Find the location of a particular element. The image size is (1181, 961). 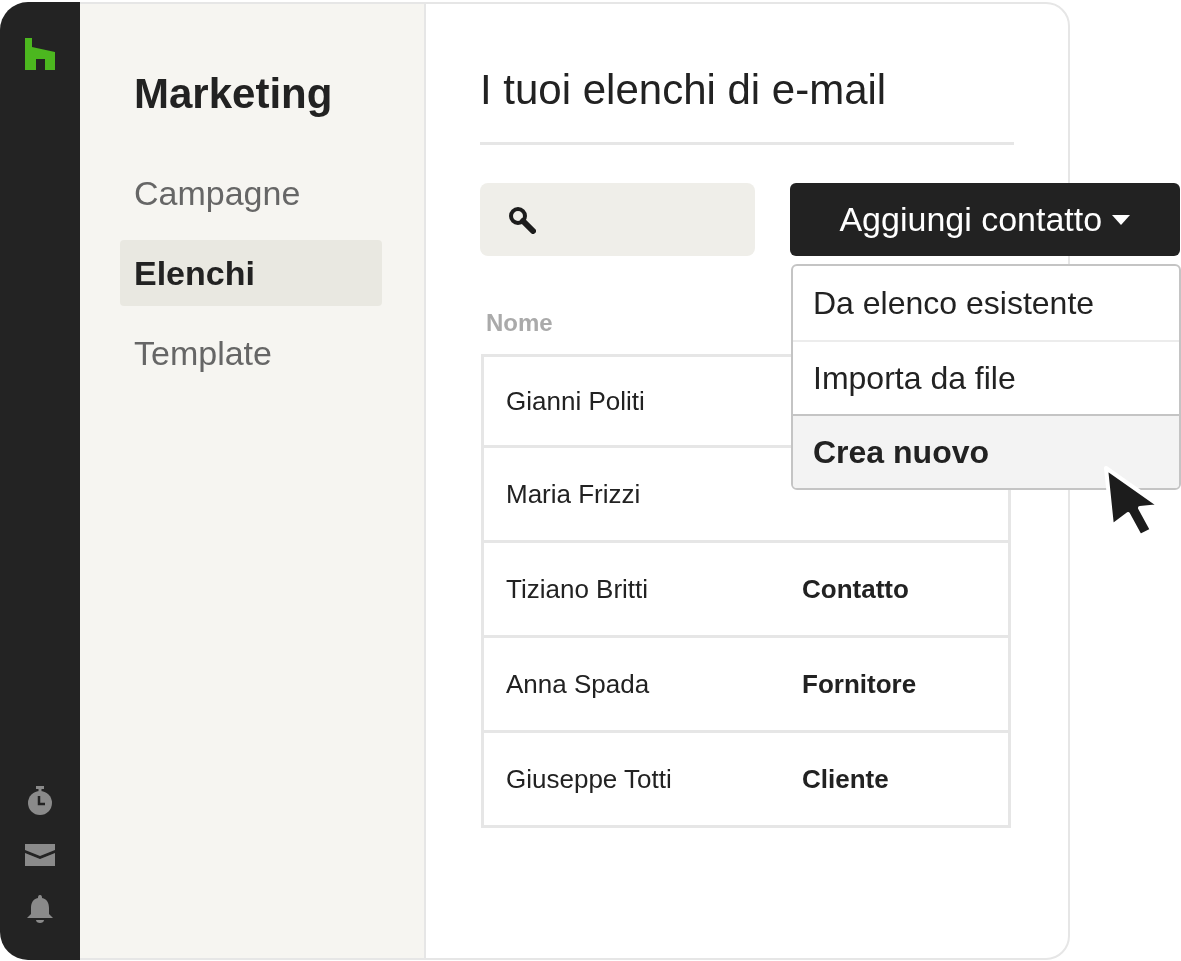

type-cell-text: Fornitore is located at coordinates (859, 684).